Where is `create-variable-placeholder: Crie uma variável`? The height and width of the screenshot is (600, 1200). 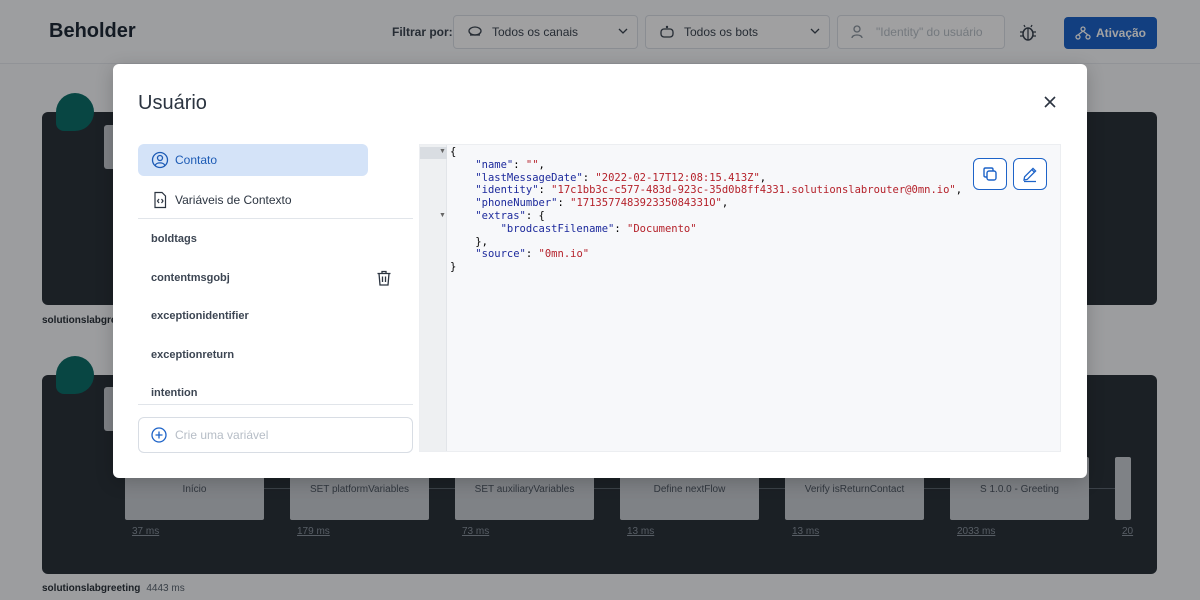
create-variable-placeholder: Crie uma variável is located at coordinates (222, 435).